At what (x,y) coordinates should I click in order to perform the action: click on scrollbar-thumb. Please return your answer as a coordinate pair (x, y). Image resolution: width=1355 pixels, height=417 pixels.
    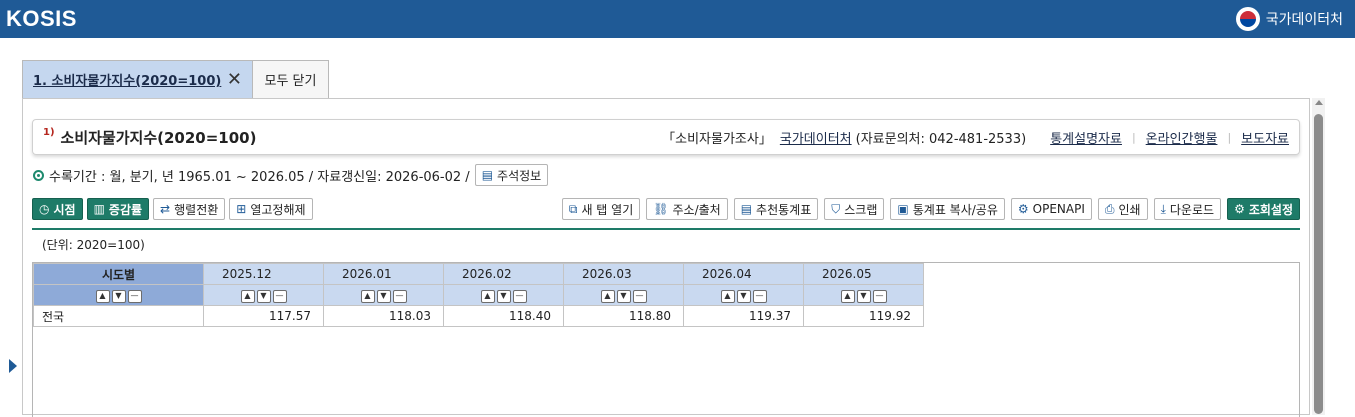
    Looking at the image, I should click on (1318, 264).